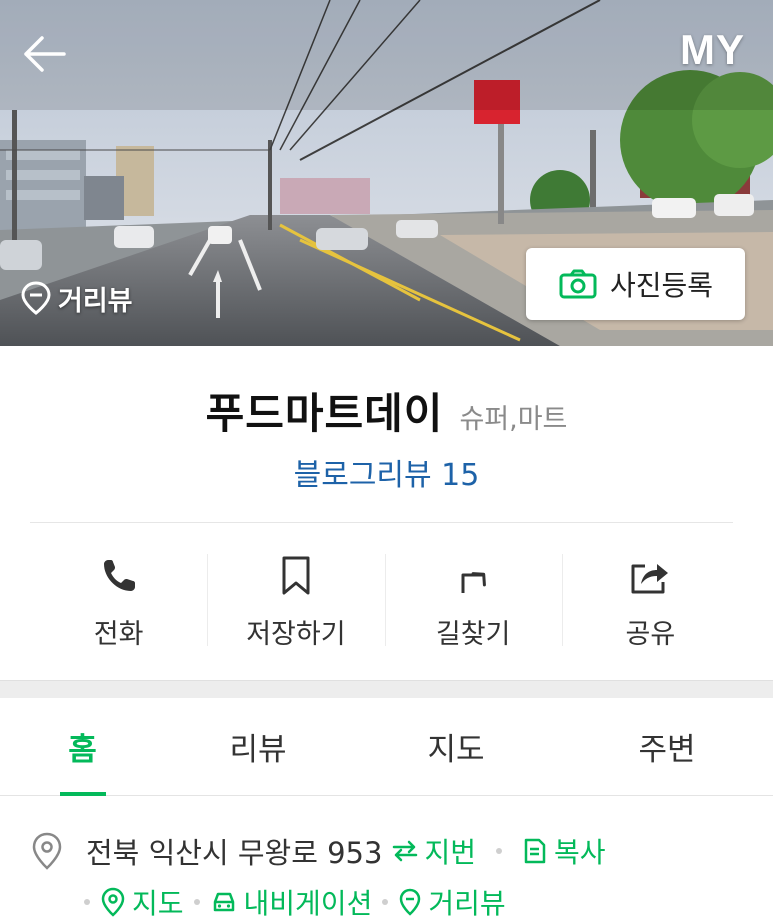 The image size is (773, 923). I want to click on divider, so click(381, 522).